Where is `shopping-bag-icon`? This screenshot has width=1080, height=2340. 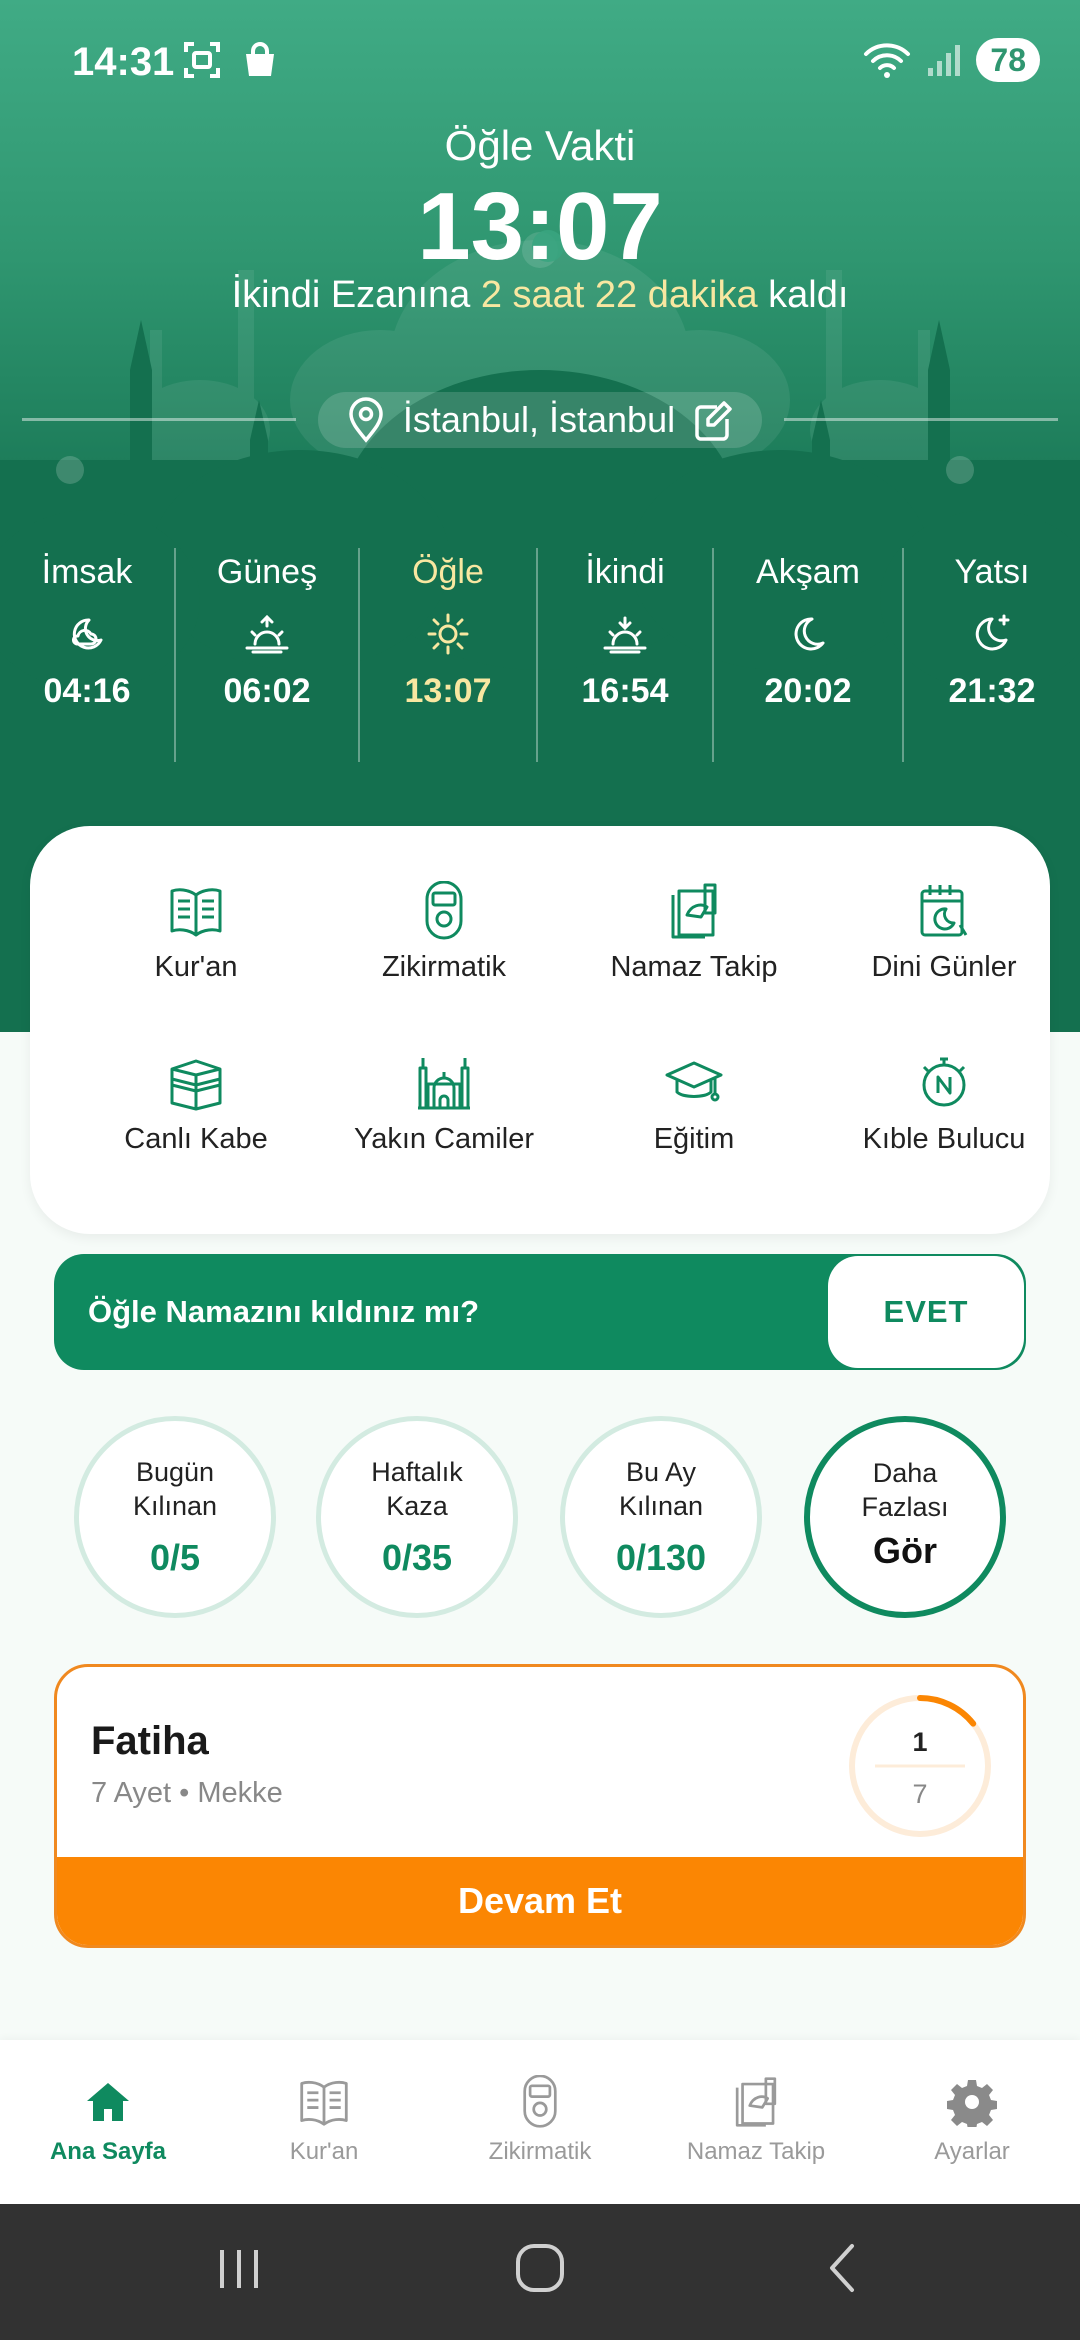
shopping-bag-icon is located at coordinates (260, 59).